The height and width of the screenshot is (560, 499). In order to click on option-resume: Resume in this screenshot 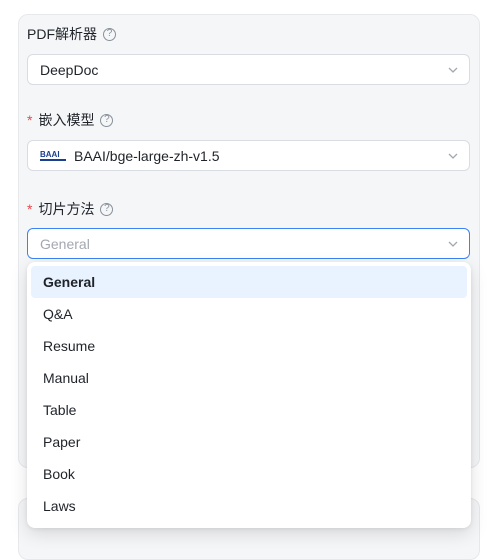, I will do `click(249, 346)`.